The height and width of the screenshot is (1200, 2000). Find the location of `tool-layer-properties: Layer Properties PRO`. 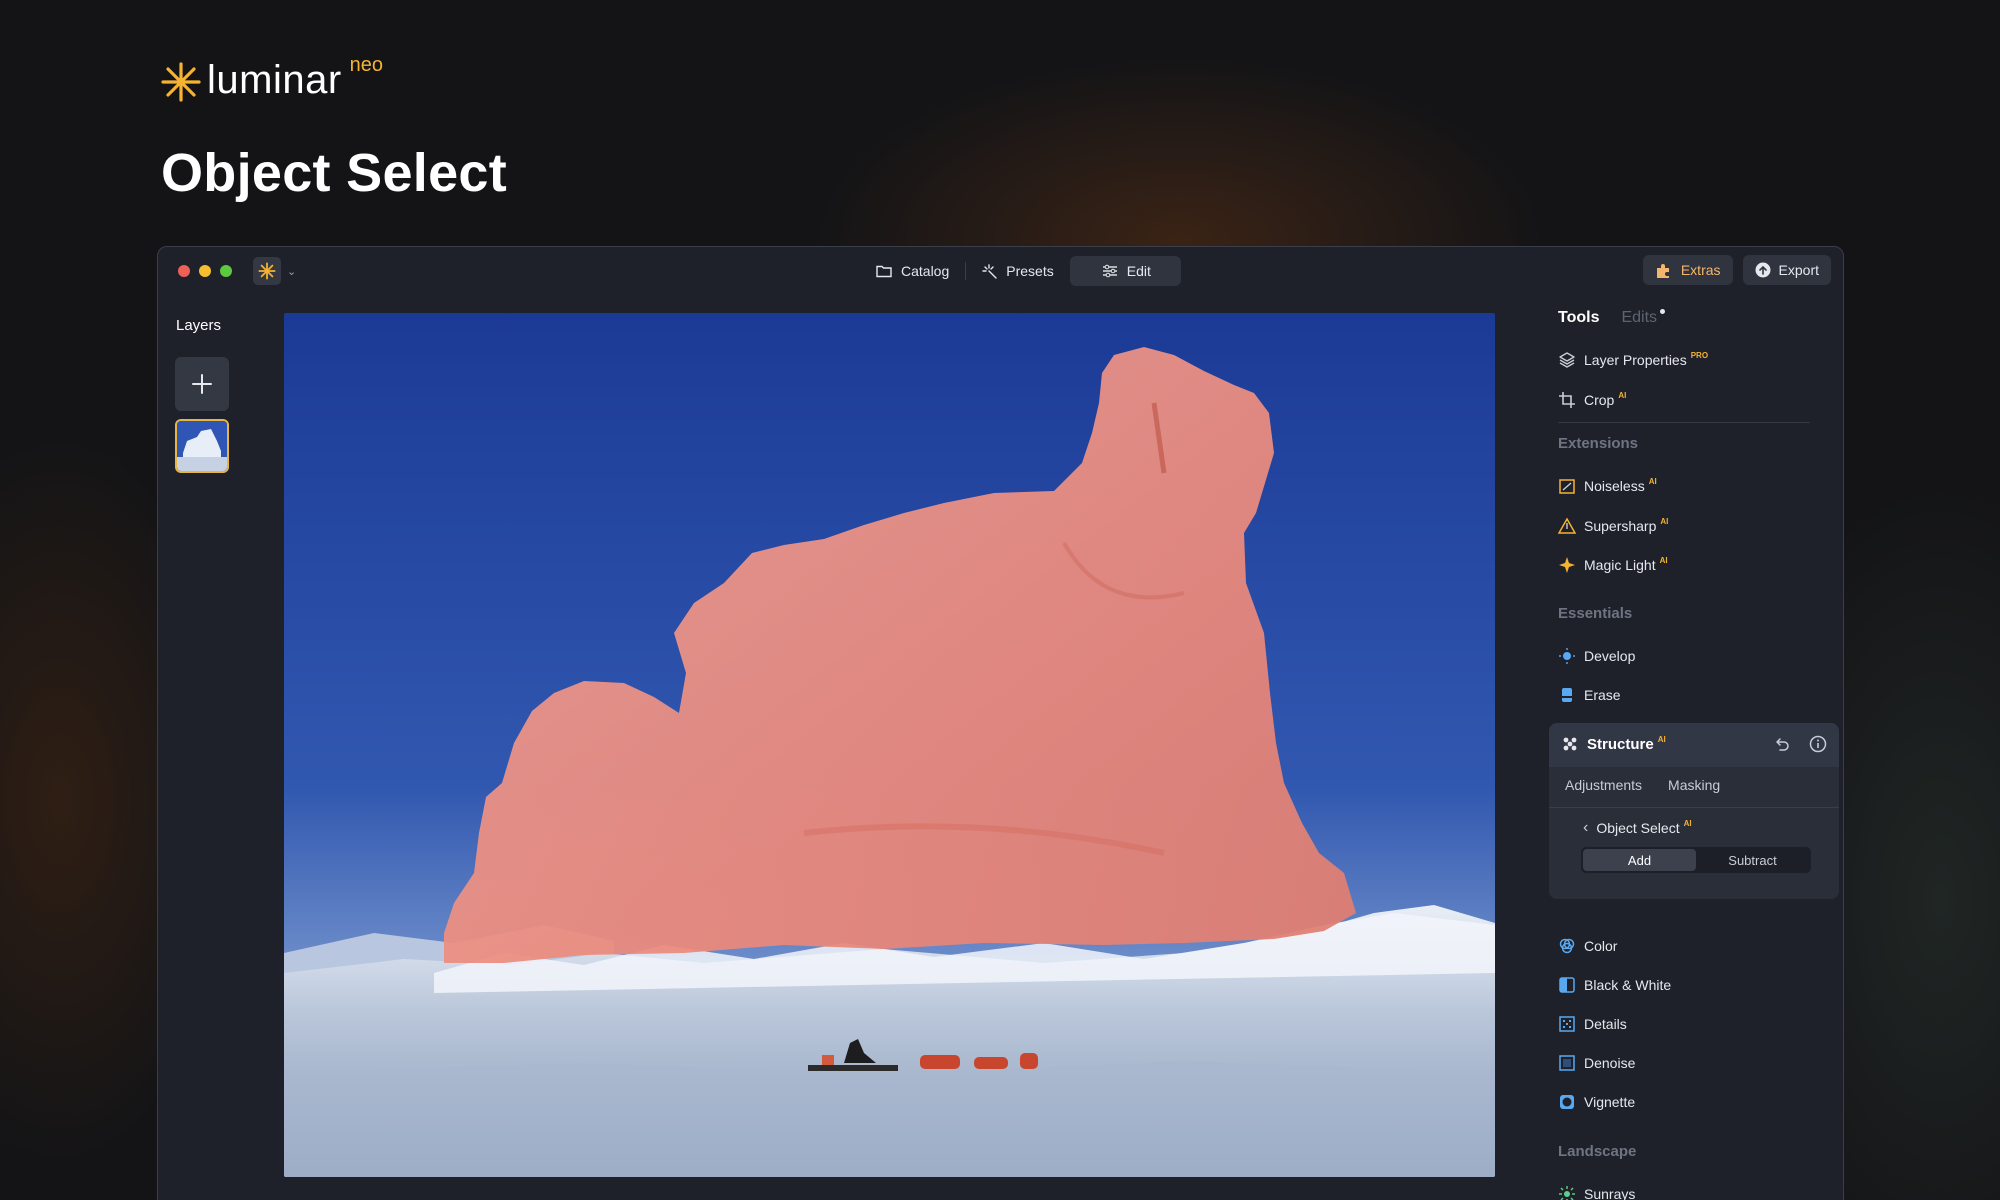

tool-layer-properties: Layer Properties PRO is located at coordinates (1633, 360).